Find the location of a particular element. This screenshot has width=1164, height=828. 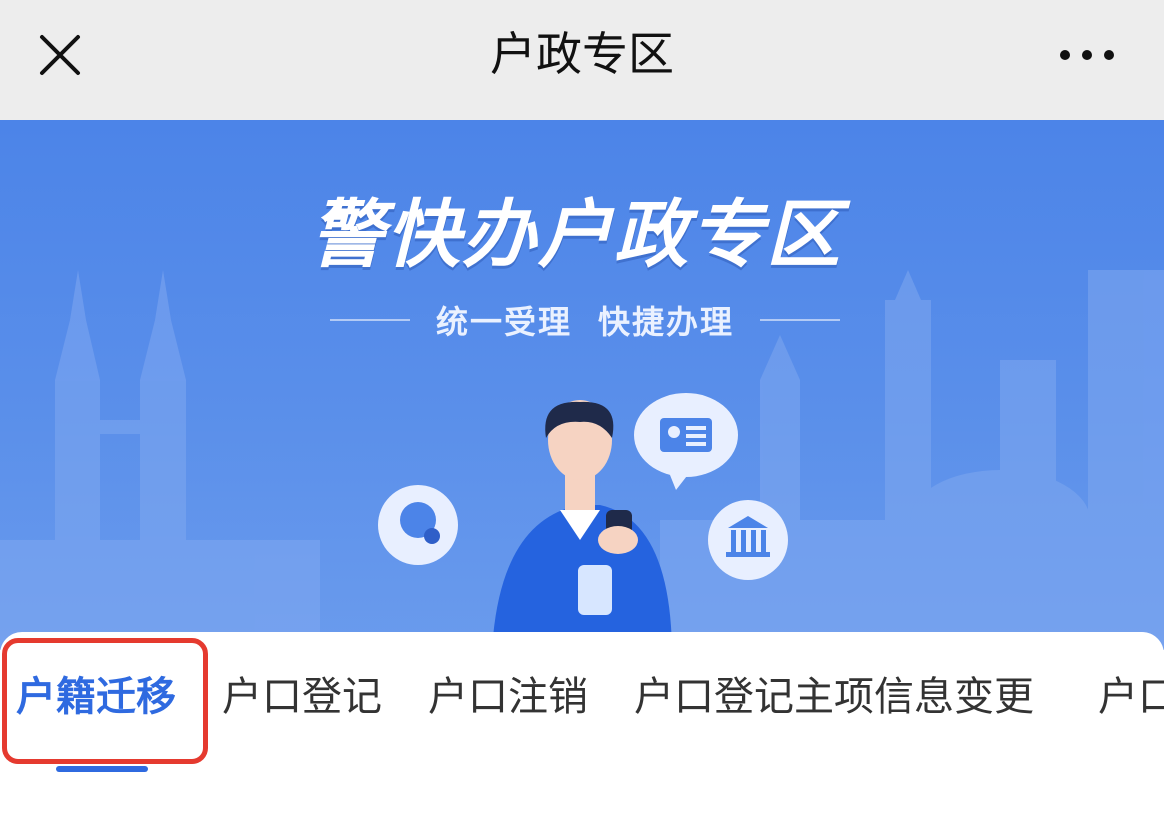

face-icon is located at coordinates (418, 525).